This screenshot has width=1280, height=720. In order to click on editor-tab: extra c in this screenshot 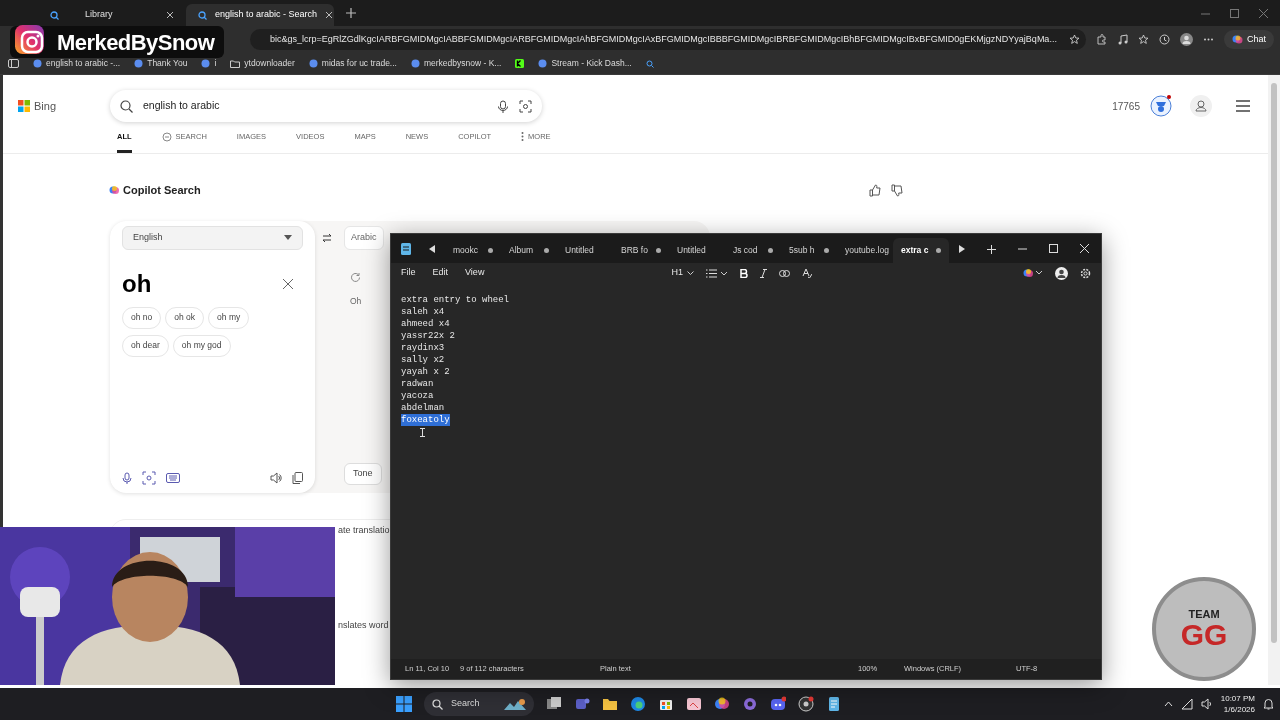, I will do `click(921, 250)`.